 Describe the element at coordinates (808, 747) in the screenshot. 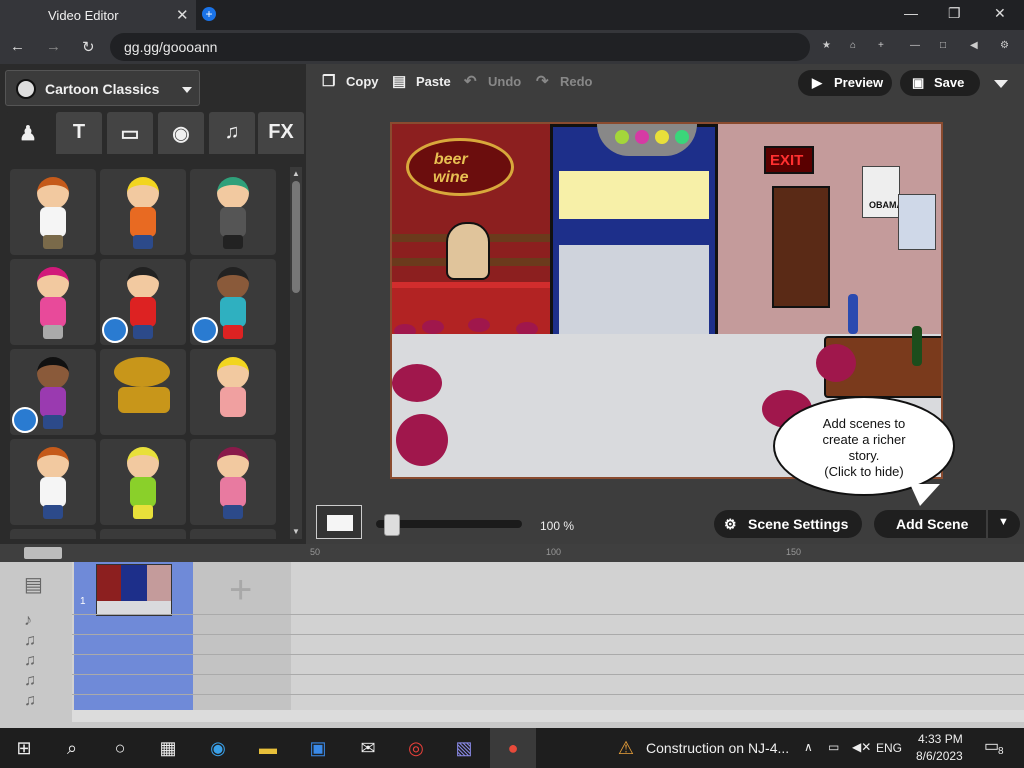

I see `tray-up-icon: ∧` at that location.